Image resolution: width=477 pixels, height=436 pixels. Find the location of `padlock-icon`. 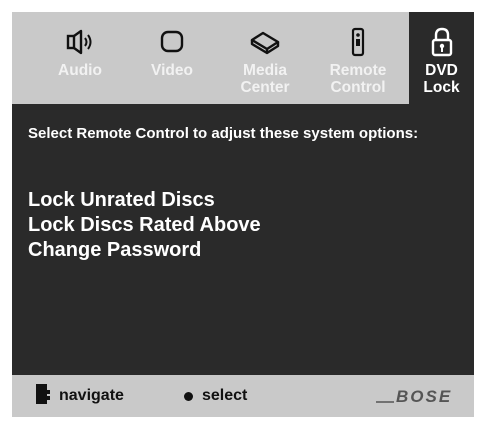

padlock-icon is located at coordinates (441, 42).